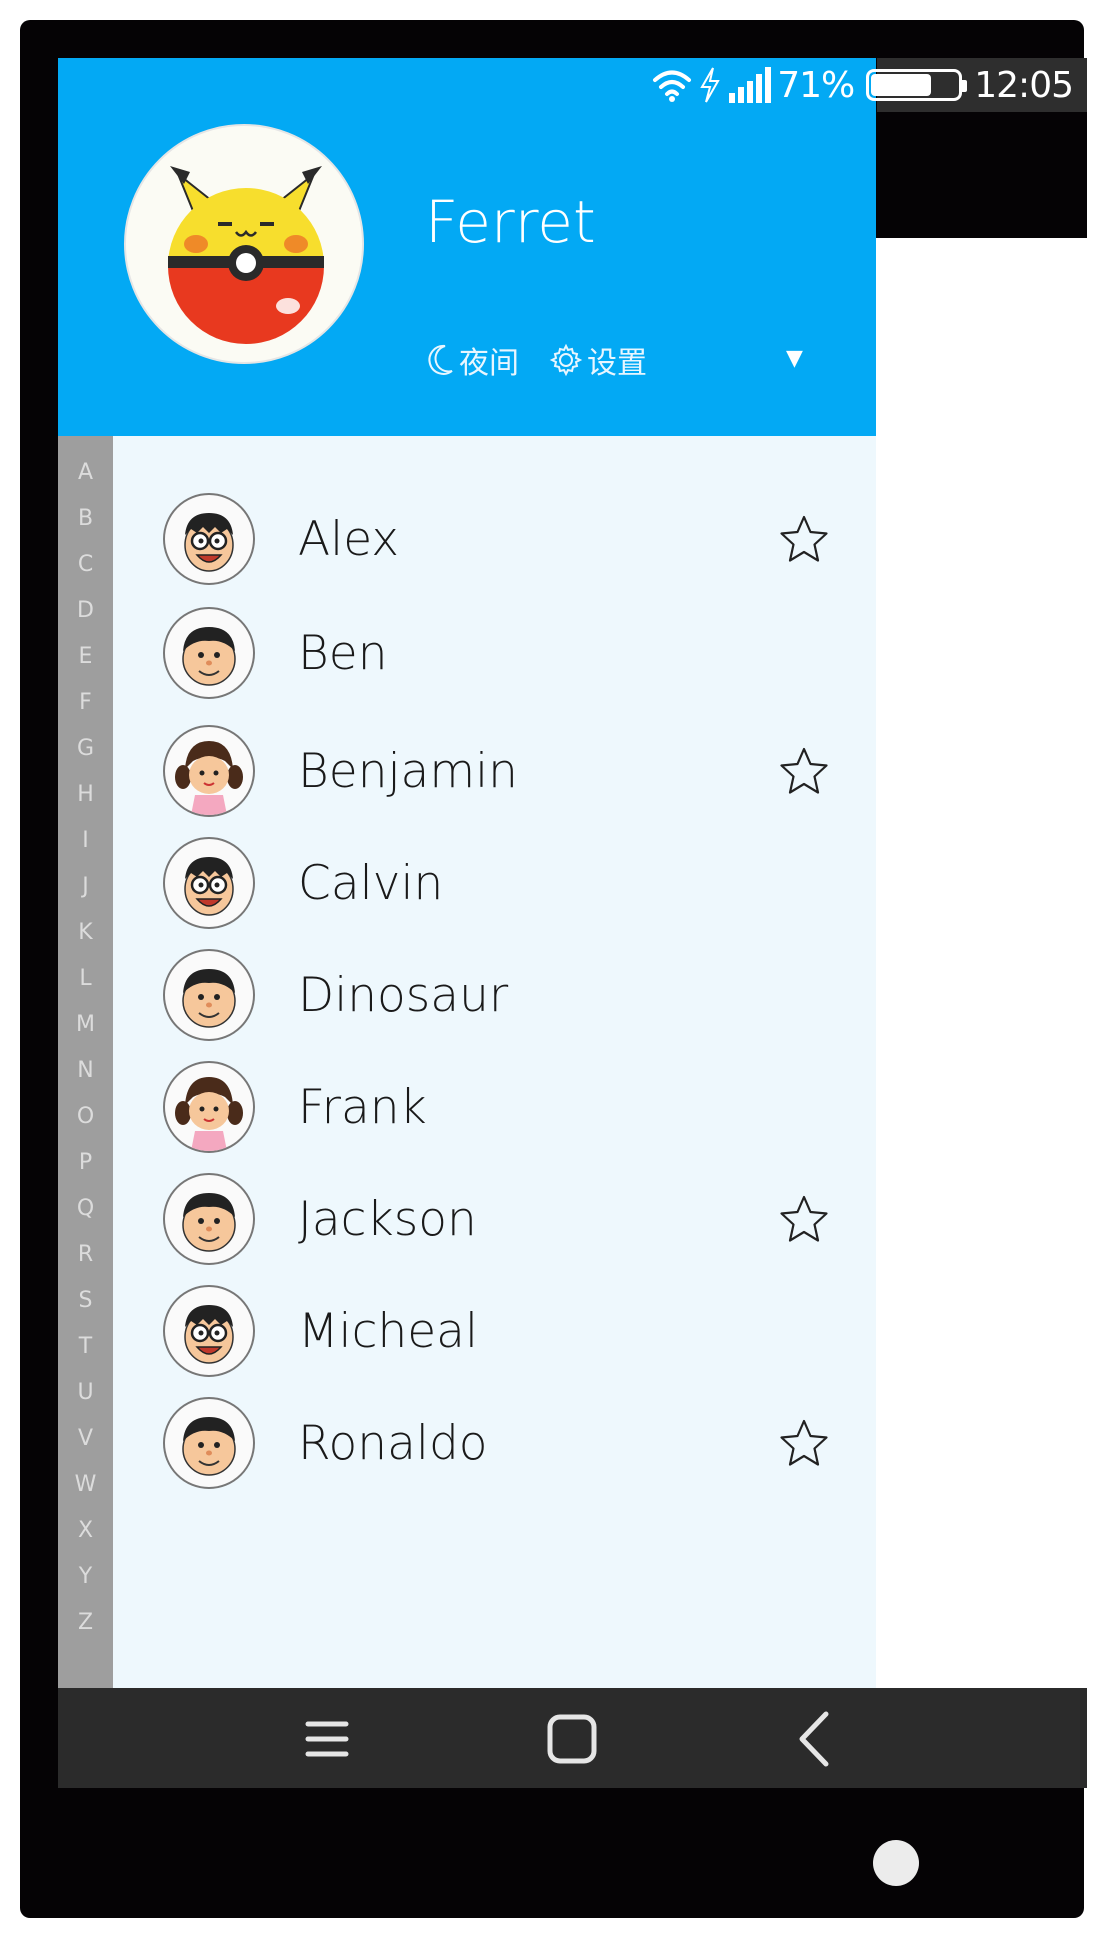 The image size is (1103, 1943). Describe the element at coordinates (85, 1209) in the screenshot. I see `index-letter: Q` at that location.